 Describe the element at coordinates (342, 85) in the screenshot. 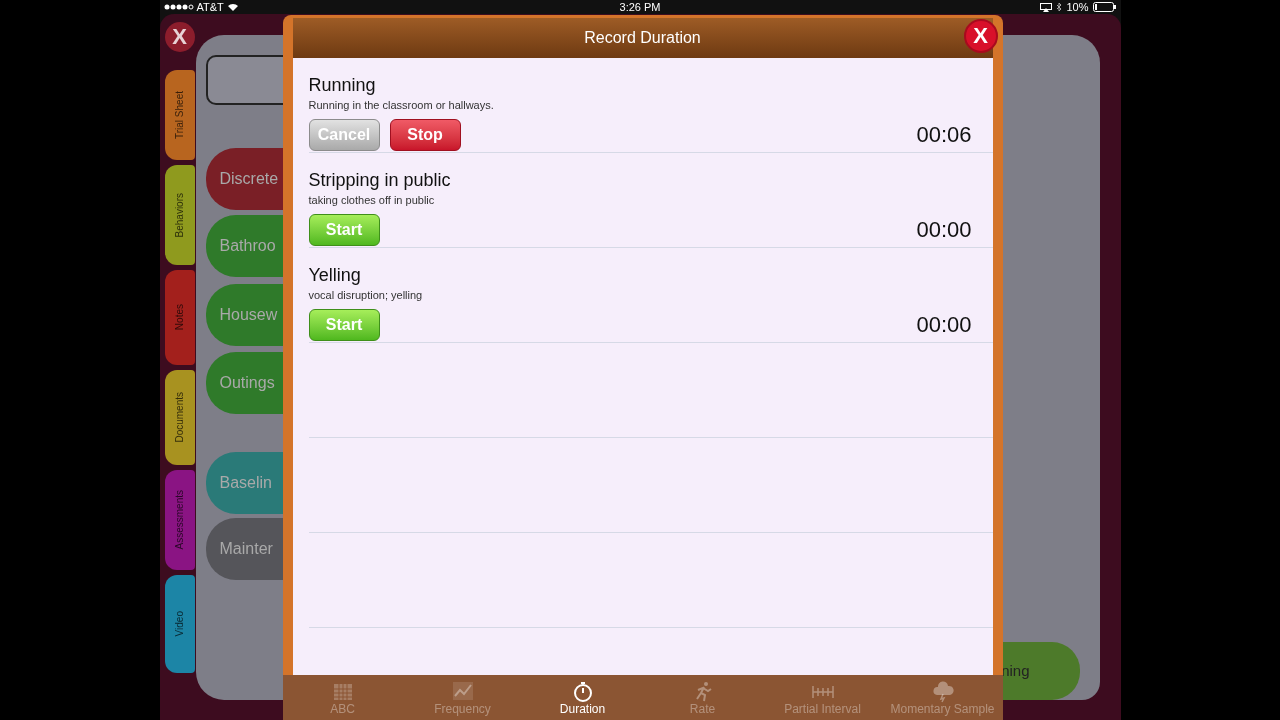

I see `behavior-name: Running` at that location.